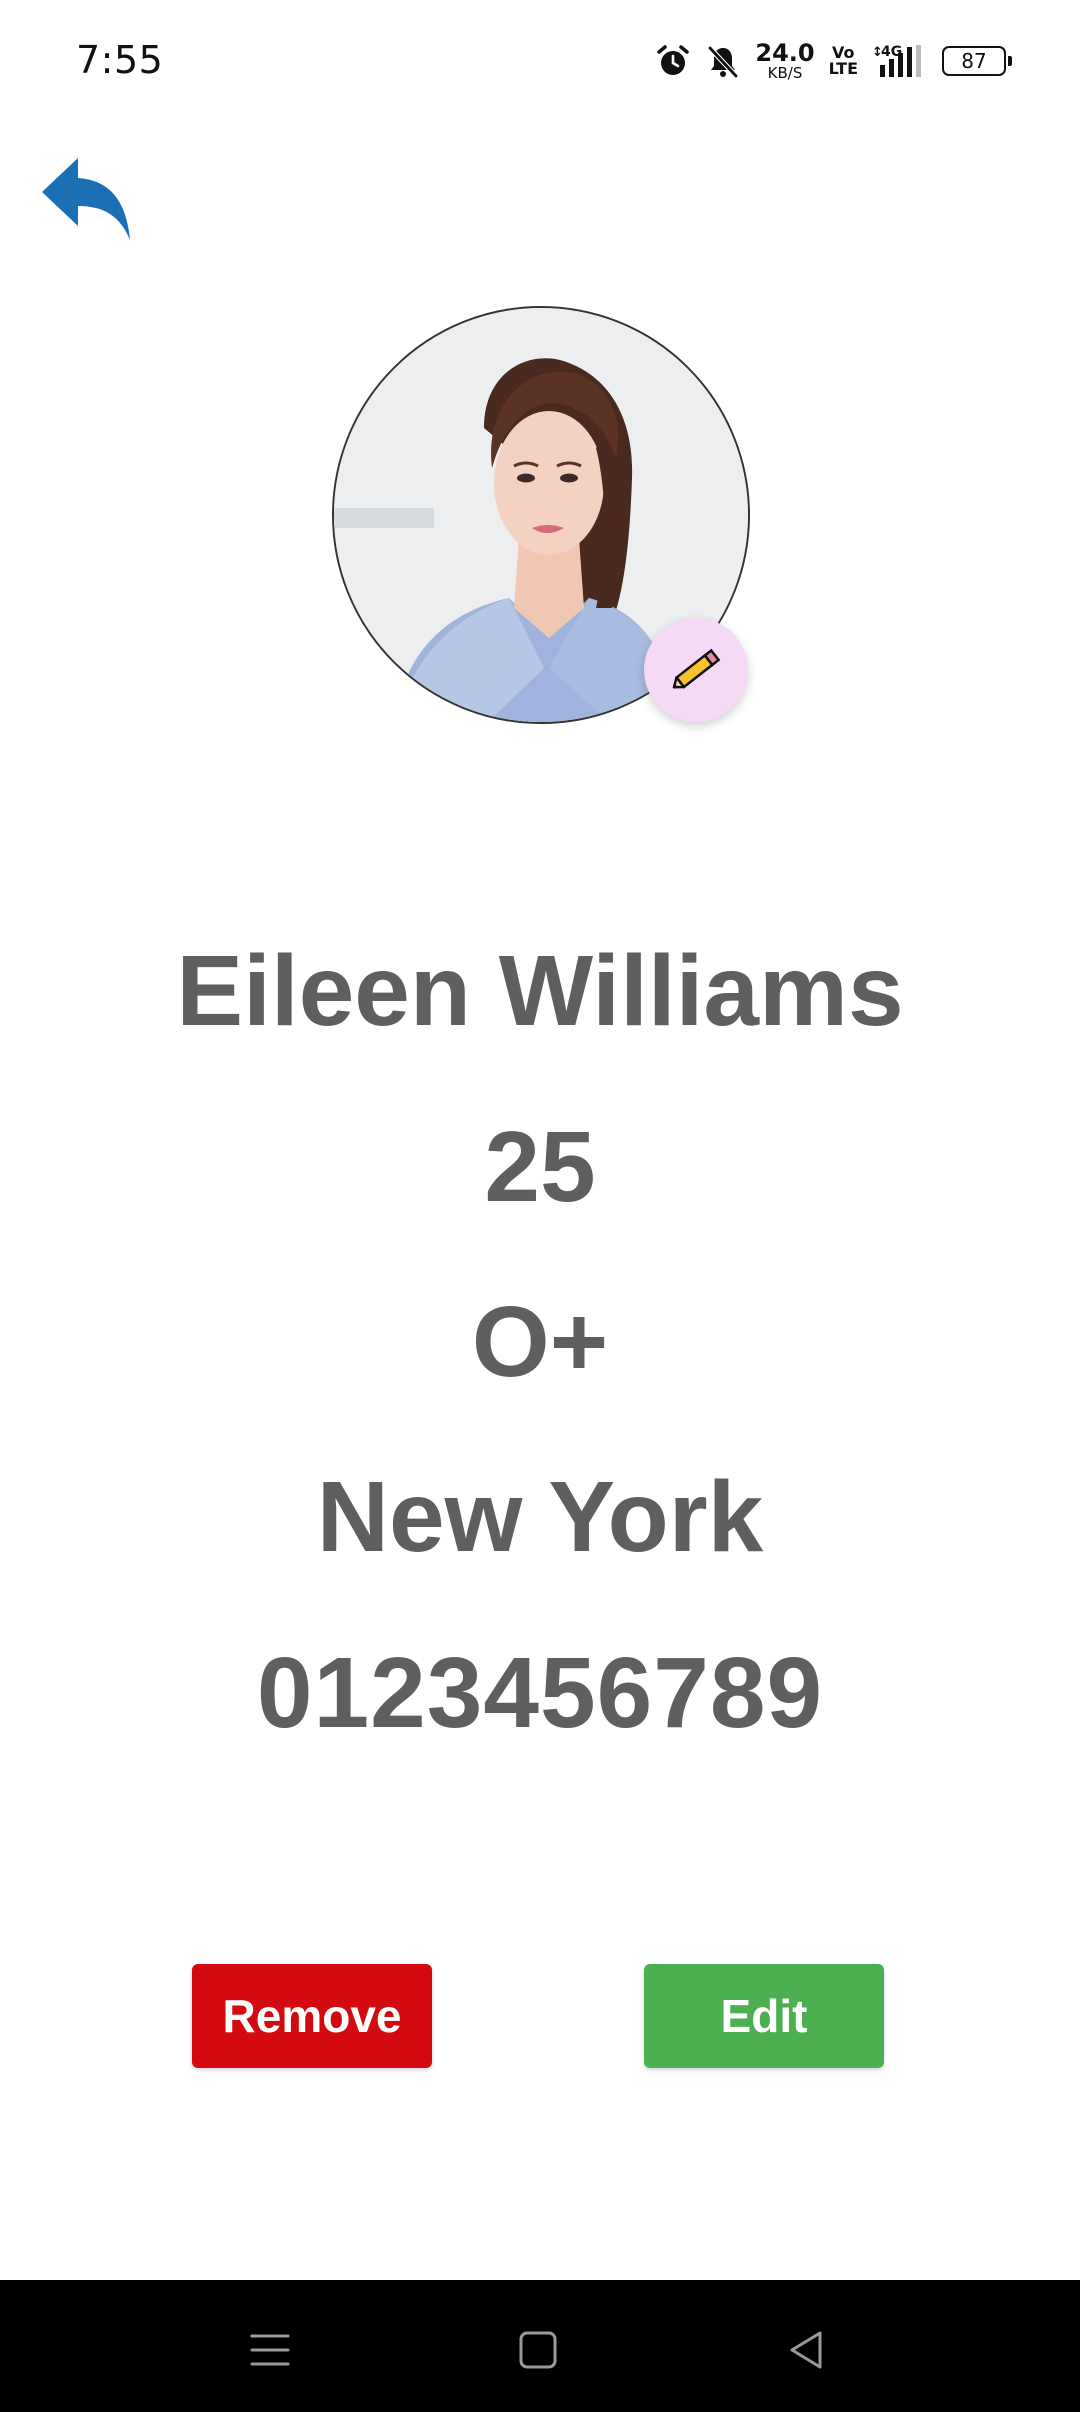  I want to click on home-icon, so click(538, 2350).